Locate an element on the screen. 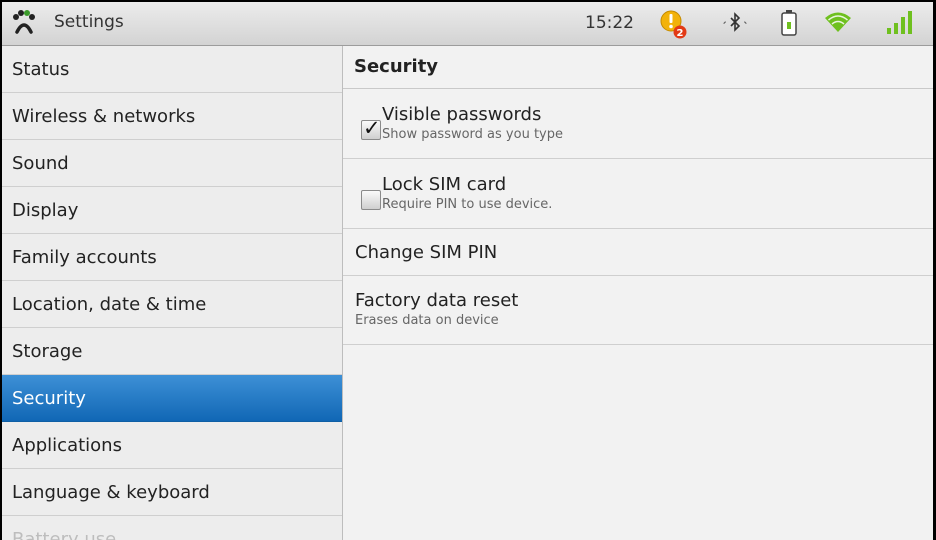  status-bar: Settings 15:22 2 is located at coordinates (467, 24).